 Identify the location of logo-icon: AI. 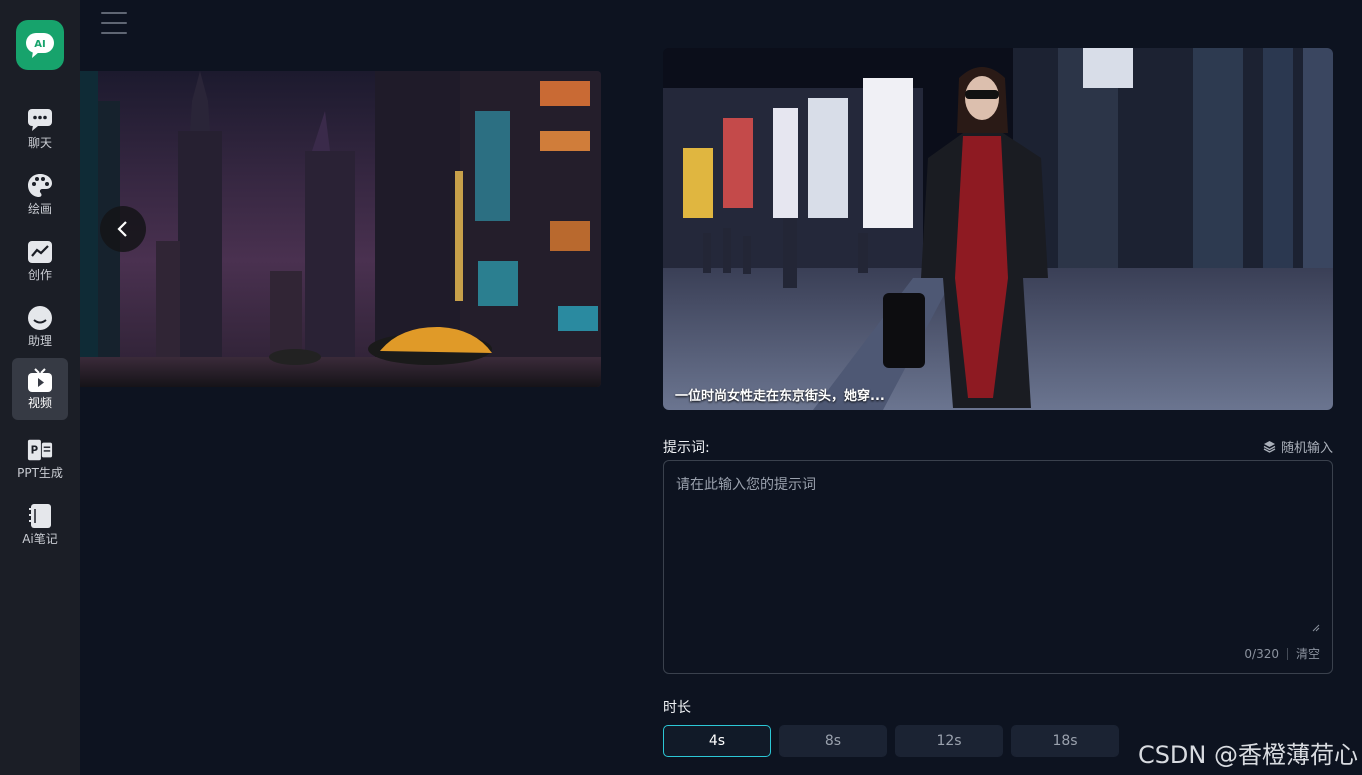
(40, 45).